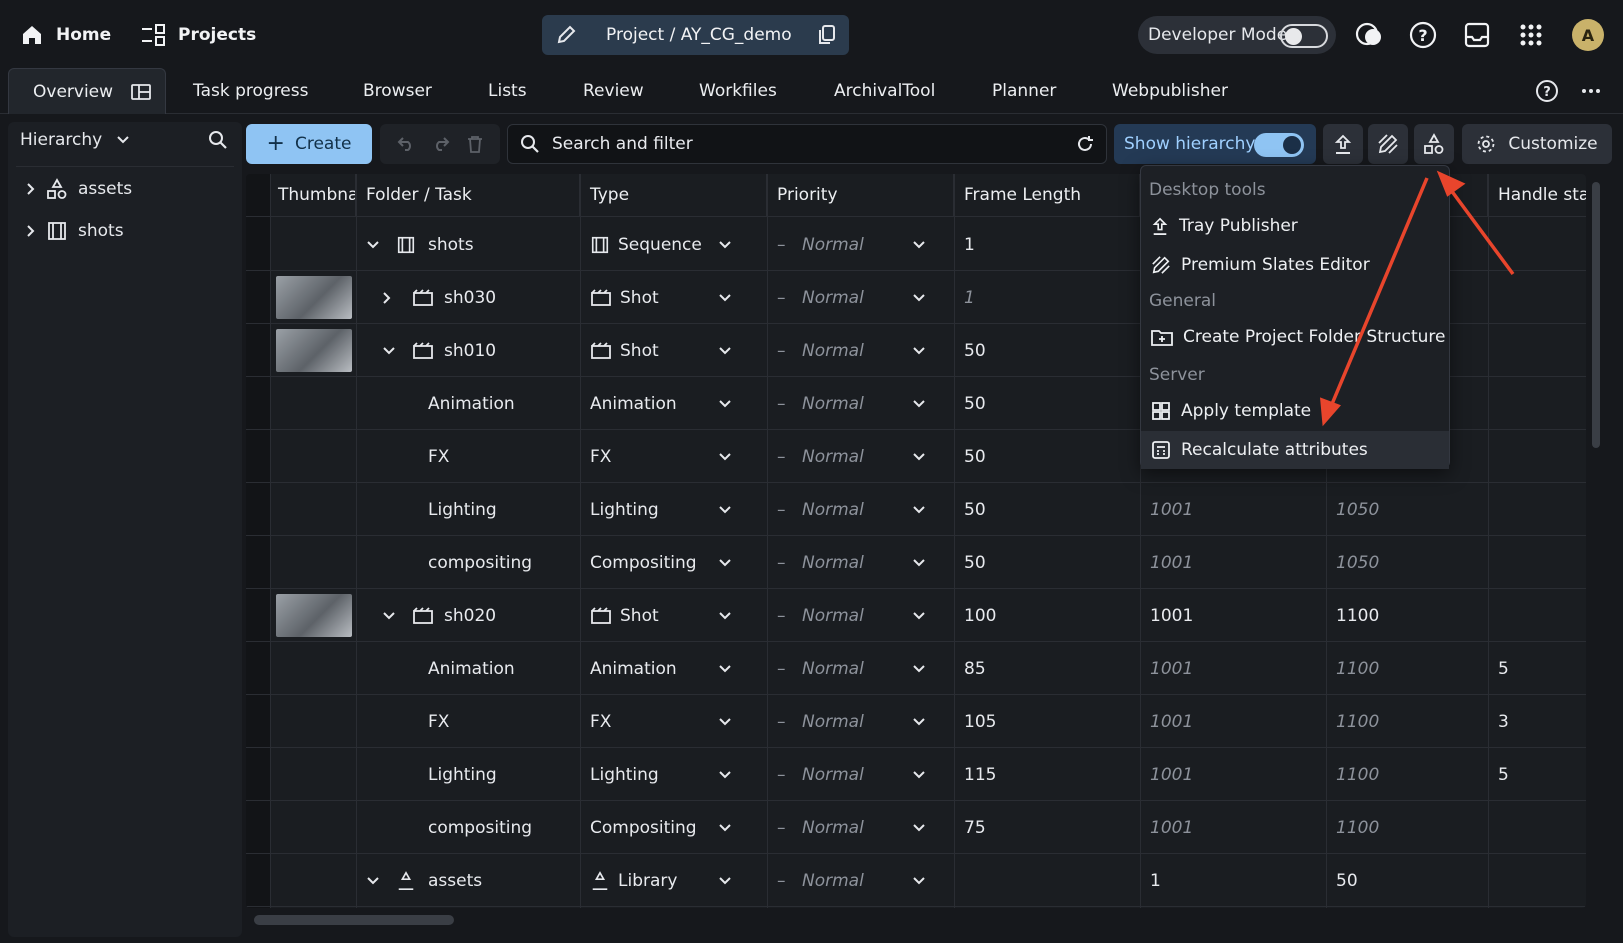 The width and height of the screenshot is (1623, 943). What do you see at coordinates (1537, 195) in the screenshot?
I see `column-header-handle-start: Handle start` at bounding box center [1537, 195].